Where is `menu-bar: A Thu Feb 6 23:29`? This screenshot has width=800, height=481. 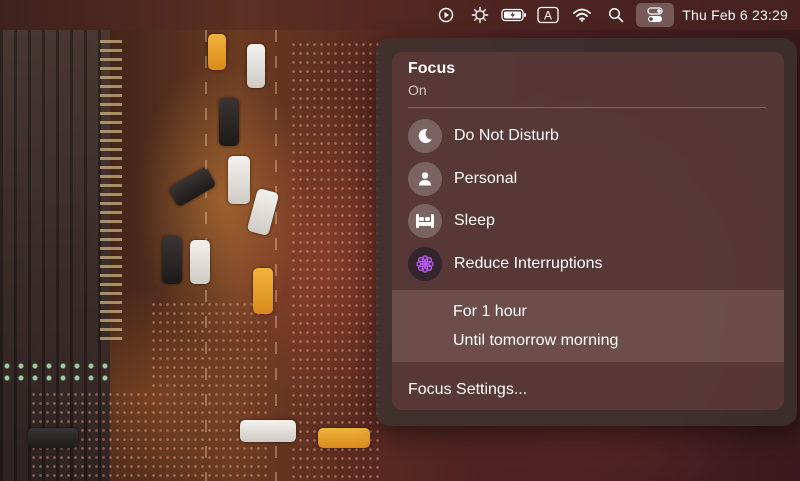
menu-bar: A Thu Feb 6 23:29 is located at coordinates (400, 15).